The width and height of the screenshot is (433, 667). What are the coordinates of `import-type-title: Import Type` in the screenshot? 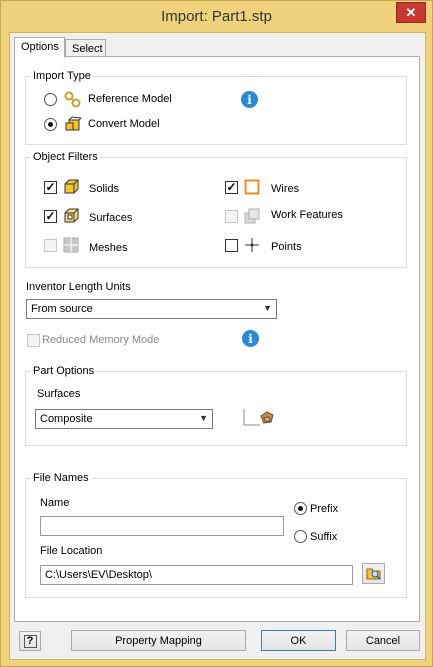 It's located at (62, 76).